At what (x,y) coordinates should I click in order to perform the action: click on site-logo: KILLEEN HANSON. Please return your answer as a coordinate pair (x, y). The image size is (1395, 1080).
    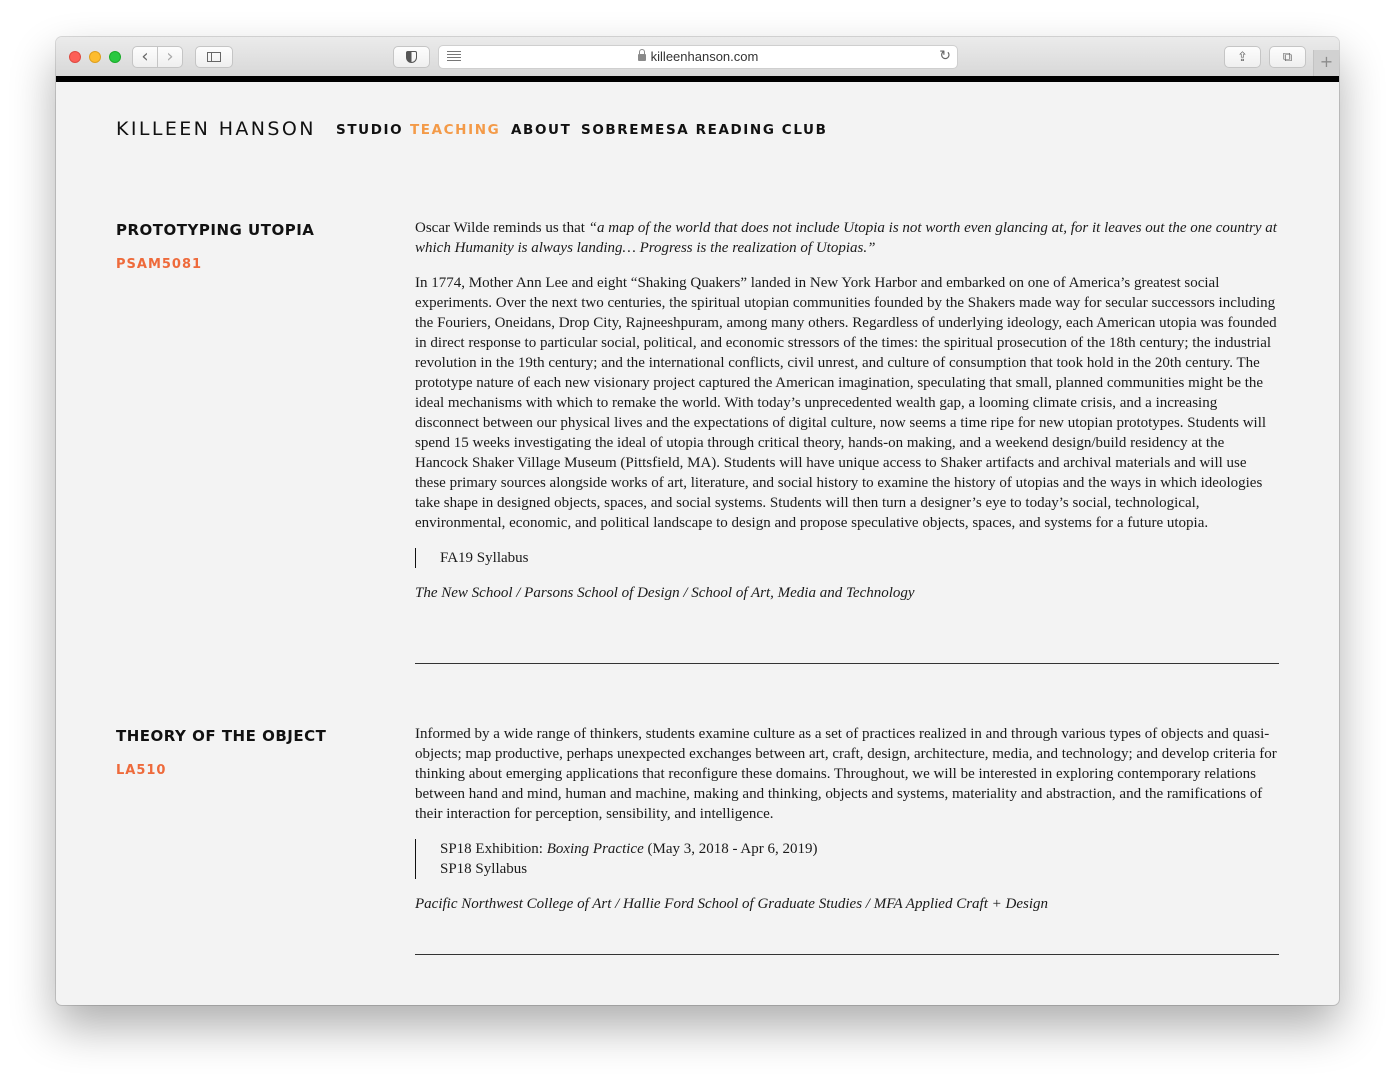
    Looking at the image, I should click on (216, 129).